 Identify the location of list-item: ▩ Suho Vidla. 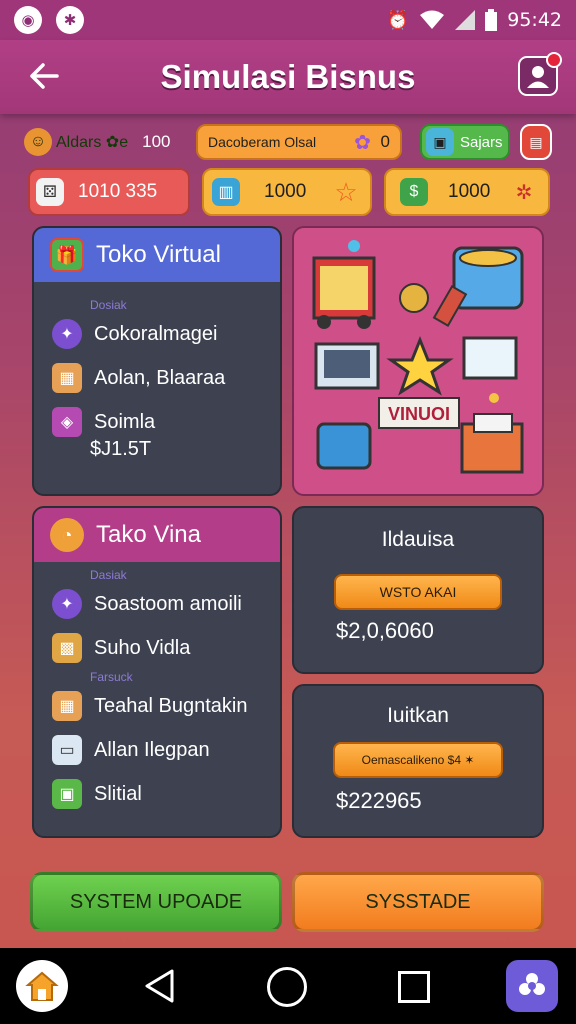
(157, 648).